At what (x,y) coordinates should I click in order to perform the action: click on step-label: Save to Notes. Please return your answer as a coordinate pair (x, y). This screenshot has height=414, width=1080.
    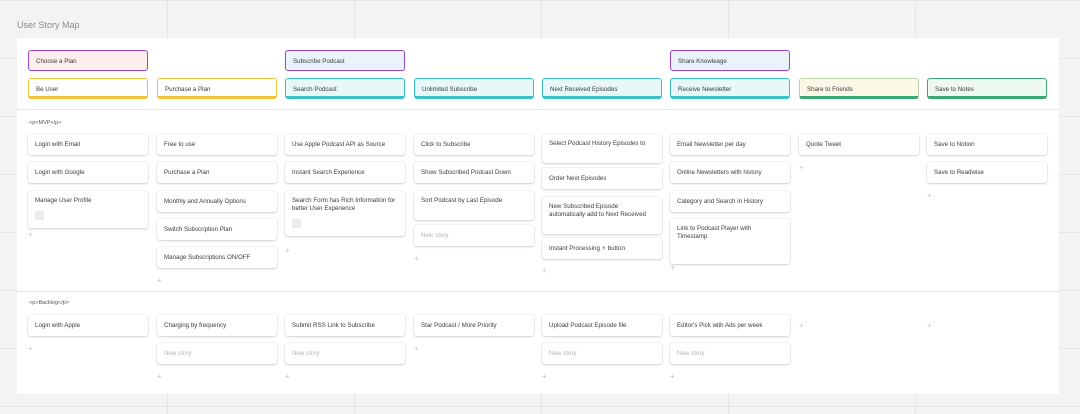
    Looking at the image, I should click on (954, 89).